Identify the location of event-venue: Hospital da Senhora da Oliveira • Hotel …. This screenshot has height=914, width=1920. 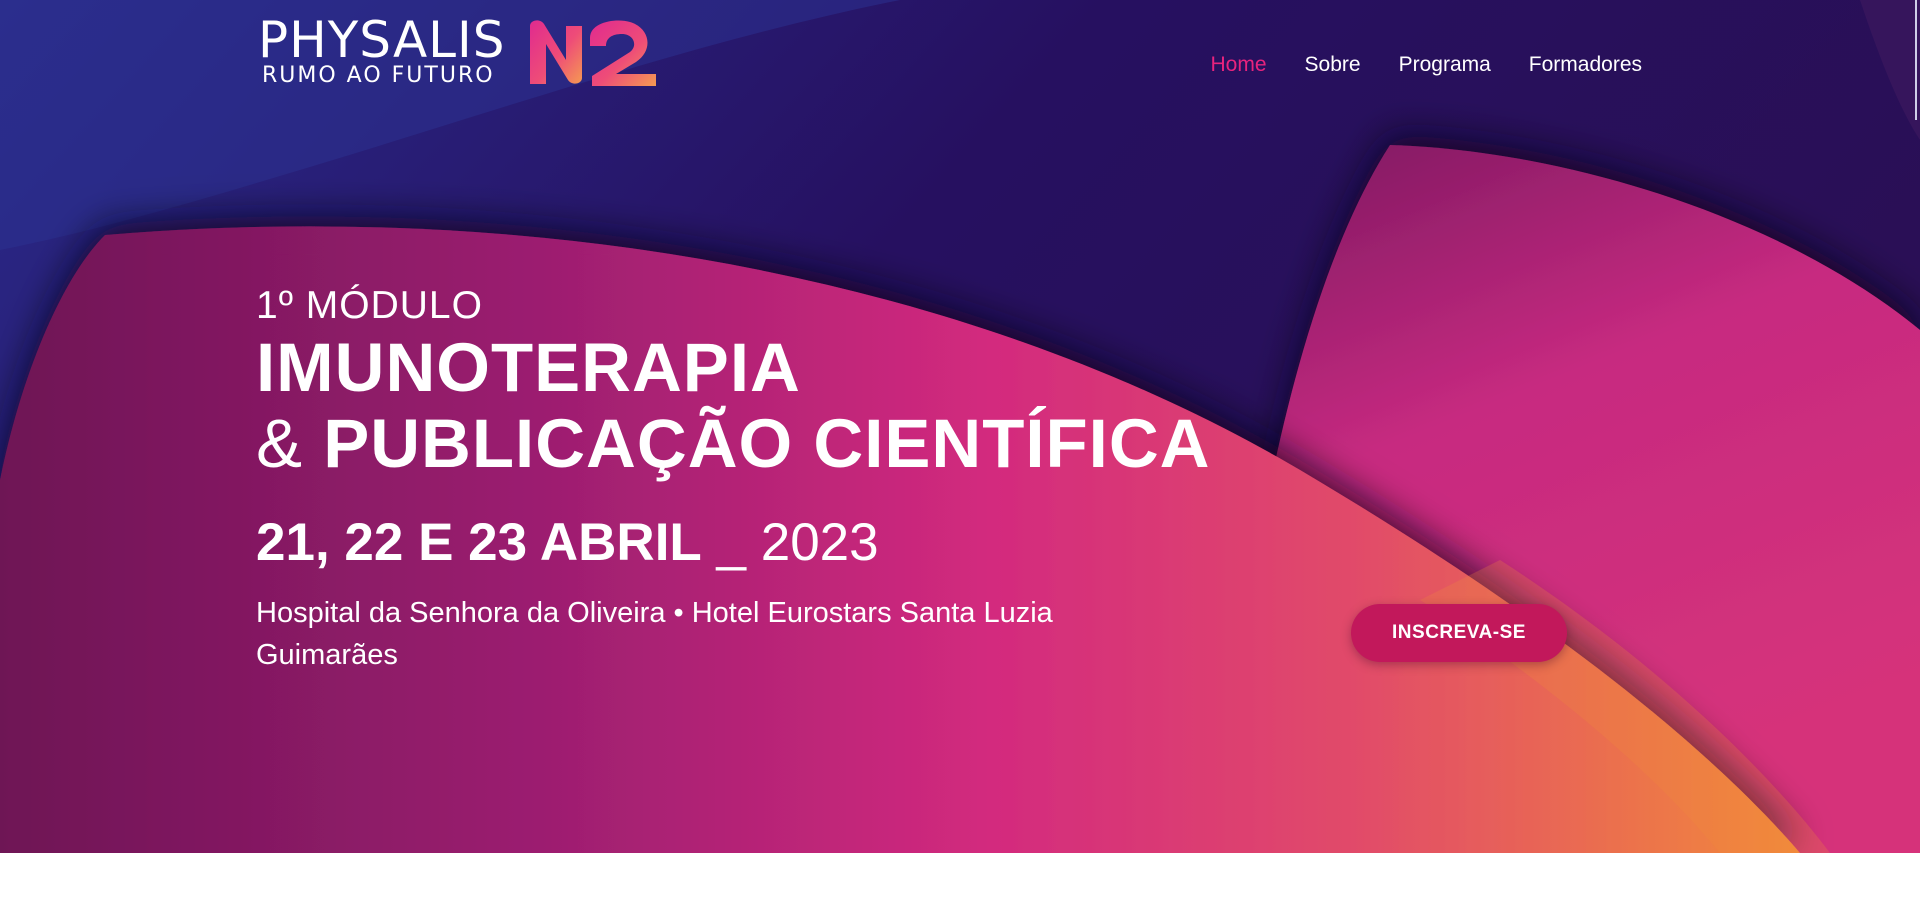
(756, 634).